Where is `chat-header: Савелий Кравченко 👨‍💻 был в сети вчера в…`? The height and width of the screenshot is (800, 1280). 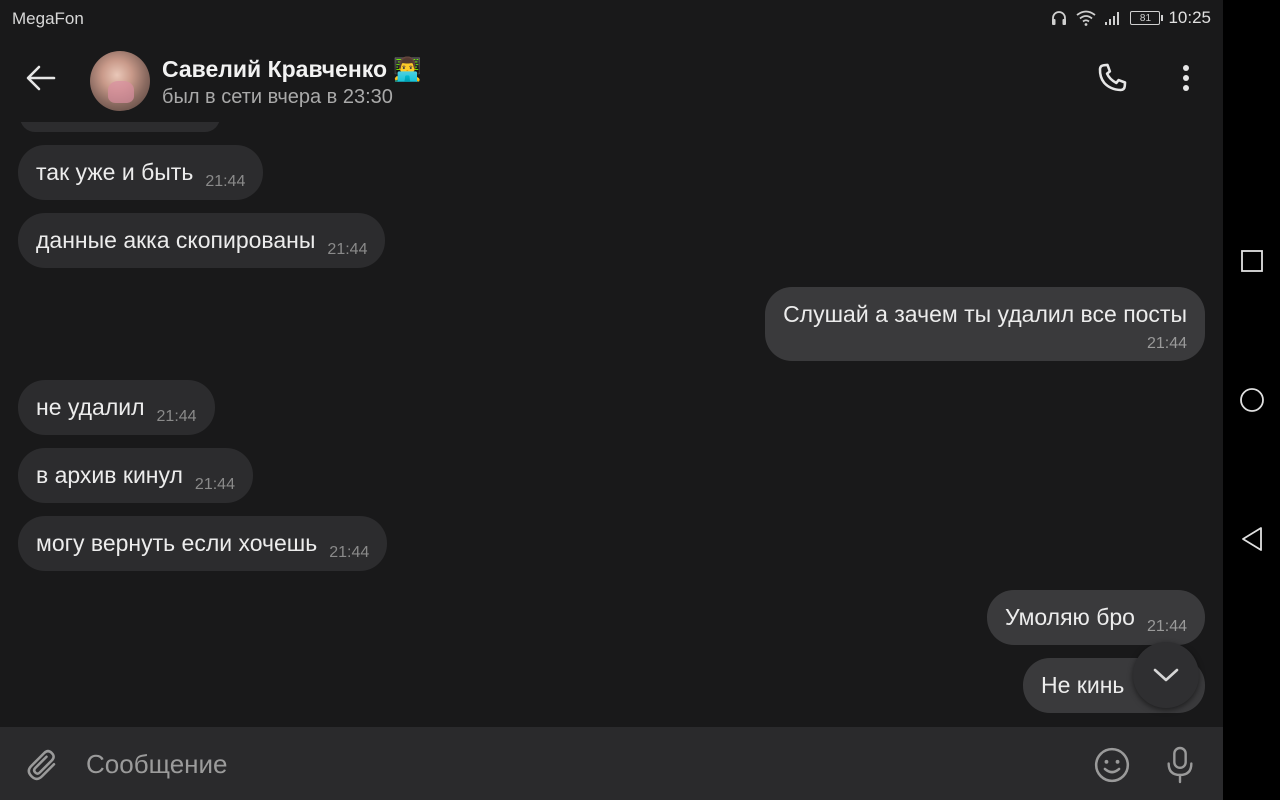
chat-header: Савелий Кравченко 👨‍💻 был в сети вчера в… is located at coordinates (611, 79).